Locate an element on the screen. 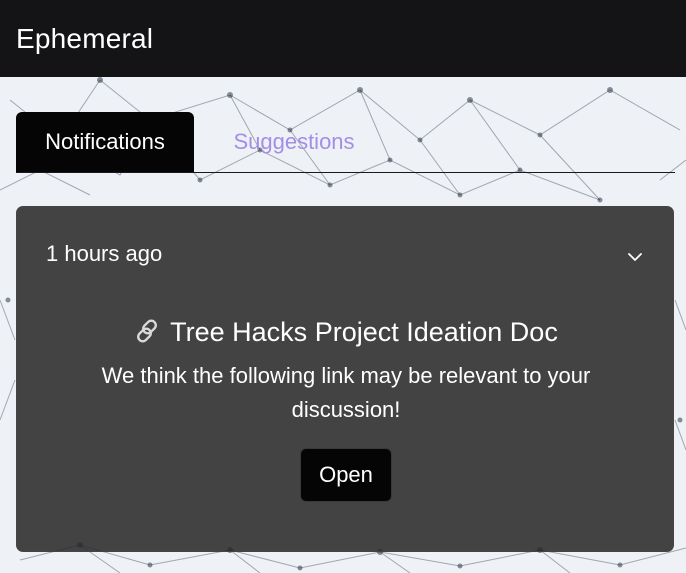  open-button: Open is located at coordinates (346, 475).